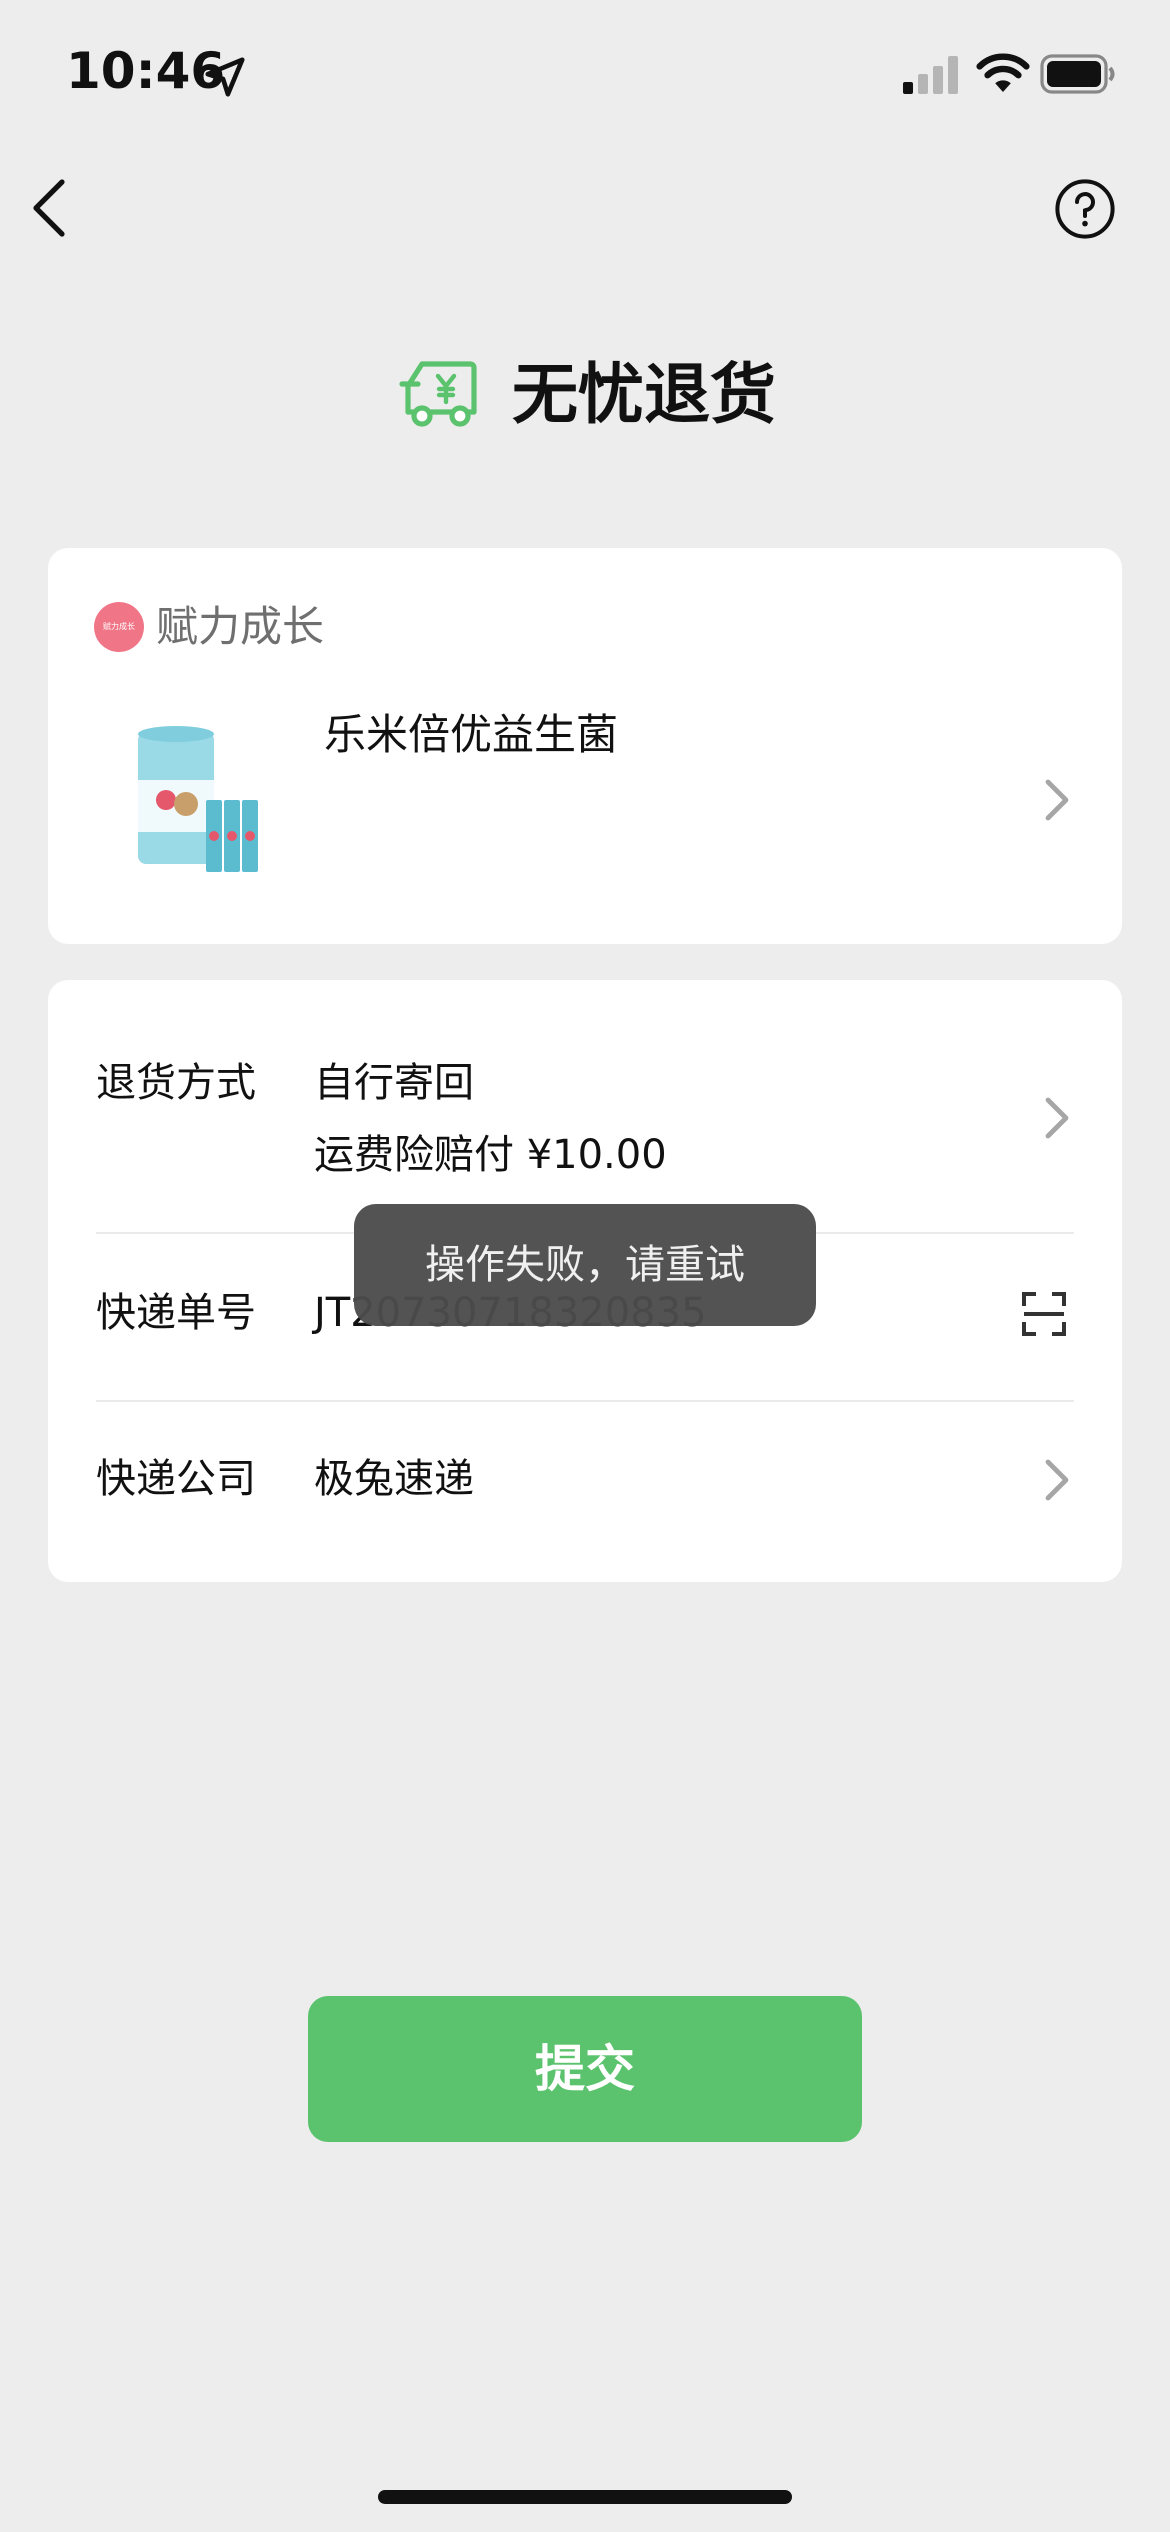 Image resolution: width=1170 pixels, height=2532 pixels. I want to click on product-name: 乐米倍优益生菌, so click(471, 734).